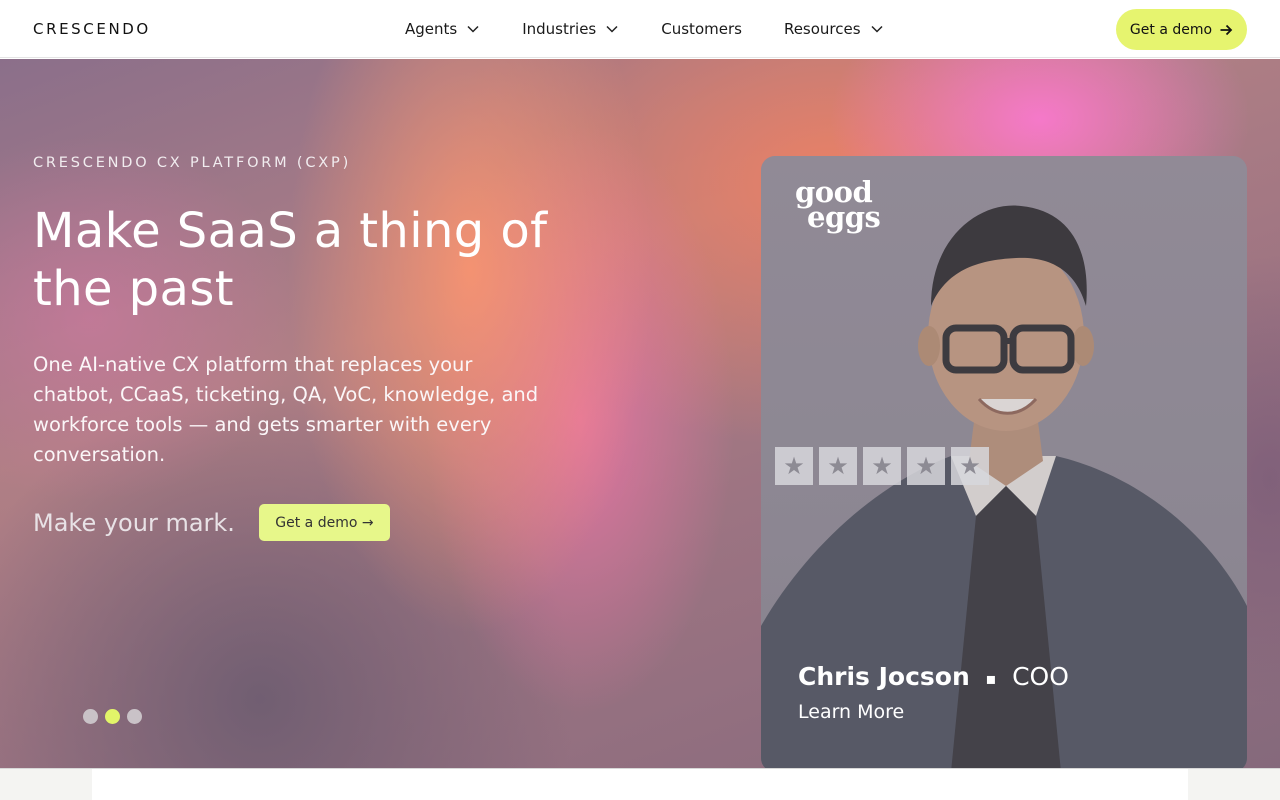 This screenshot has width=1280, height=800. I want to click on nav-item-label: Resources, so click(822, 29).